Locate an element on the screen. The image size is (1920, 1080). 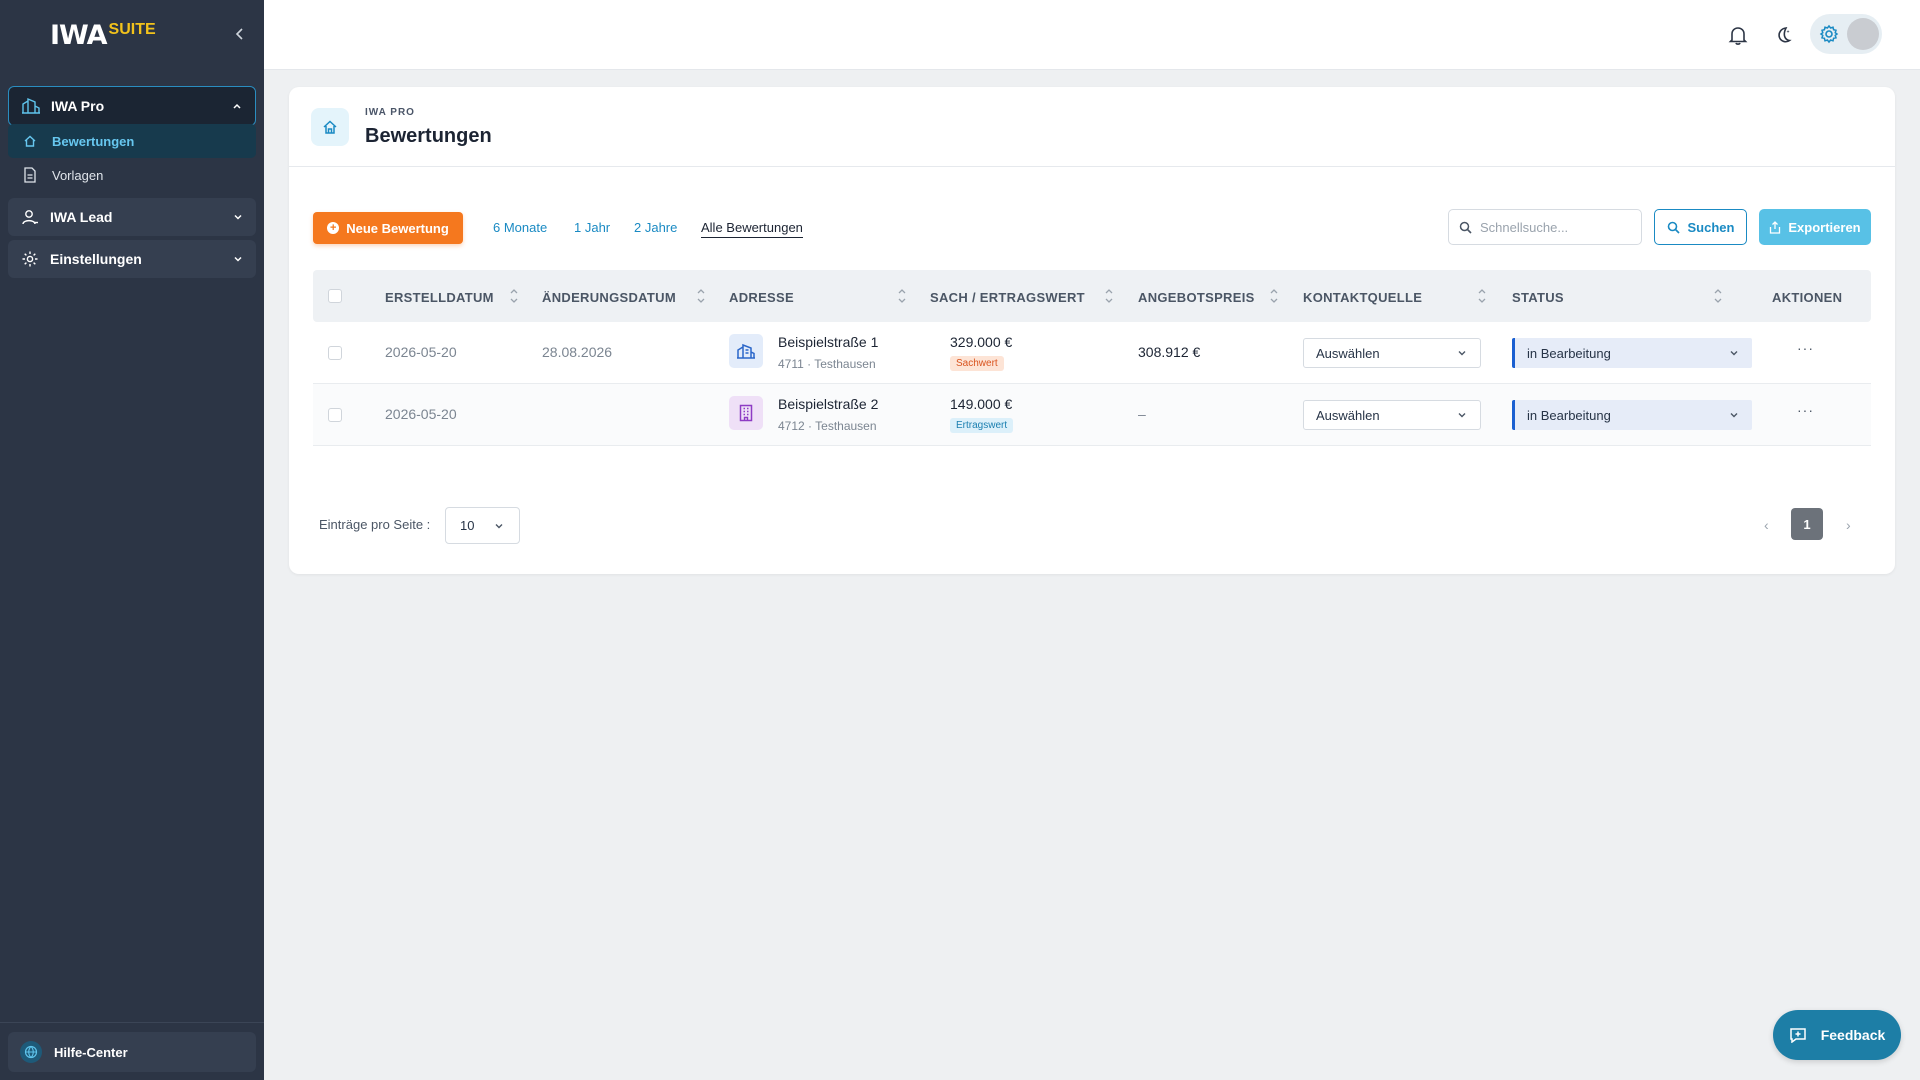
new-assessment-button: + Neue Bewertung is located at coordinates (388, 228).